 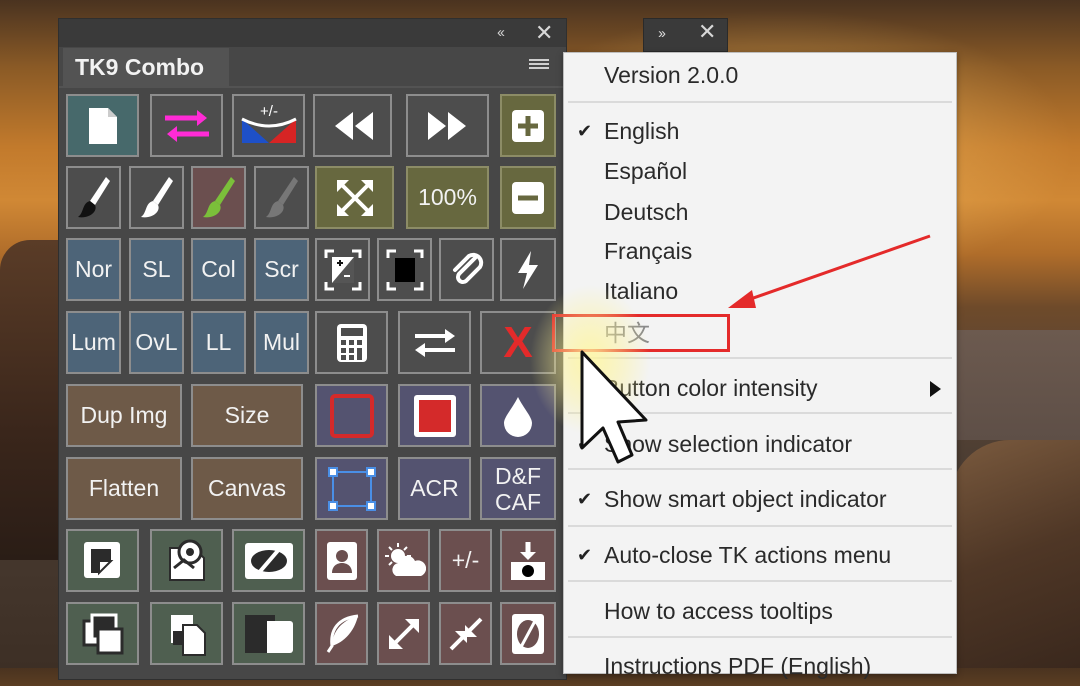 I want to click on camera-raw-button: ACR, so click(x=434, y=488).